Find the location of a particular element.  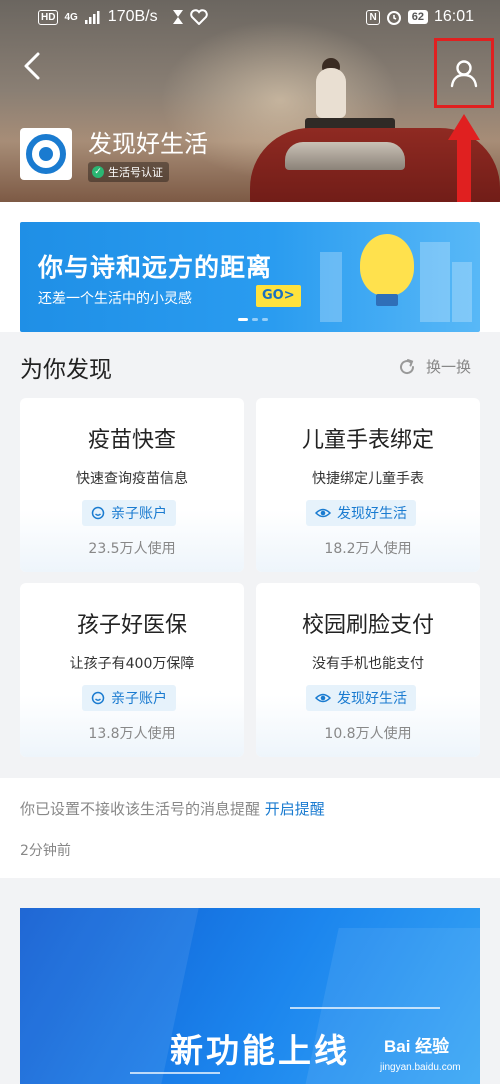

pagination-dot-active is located at coordinates (243, 319).